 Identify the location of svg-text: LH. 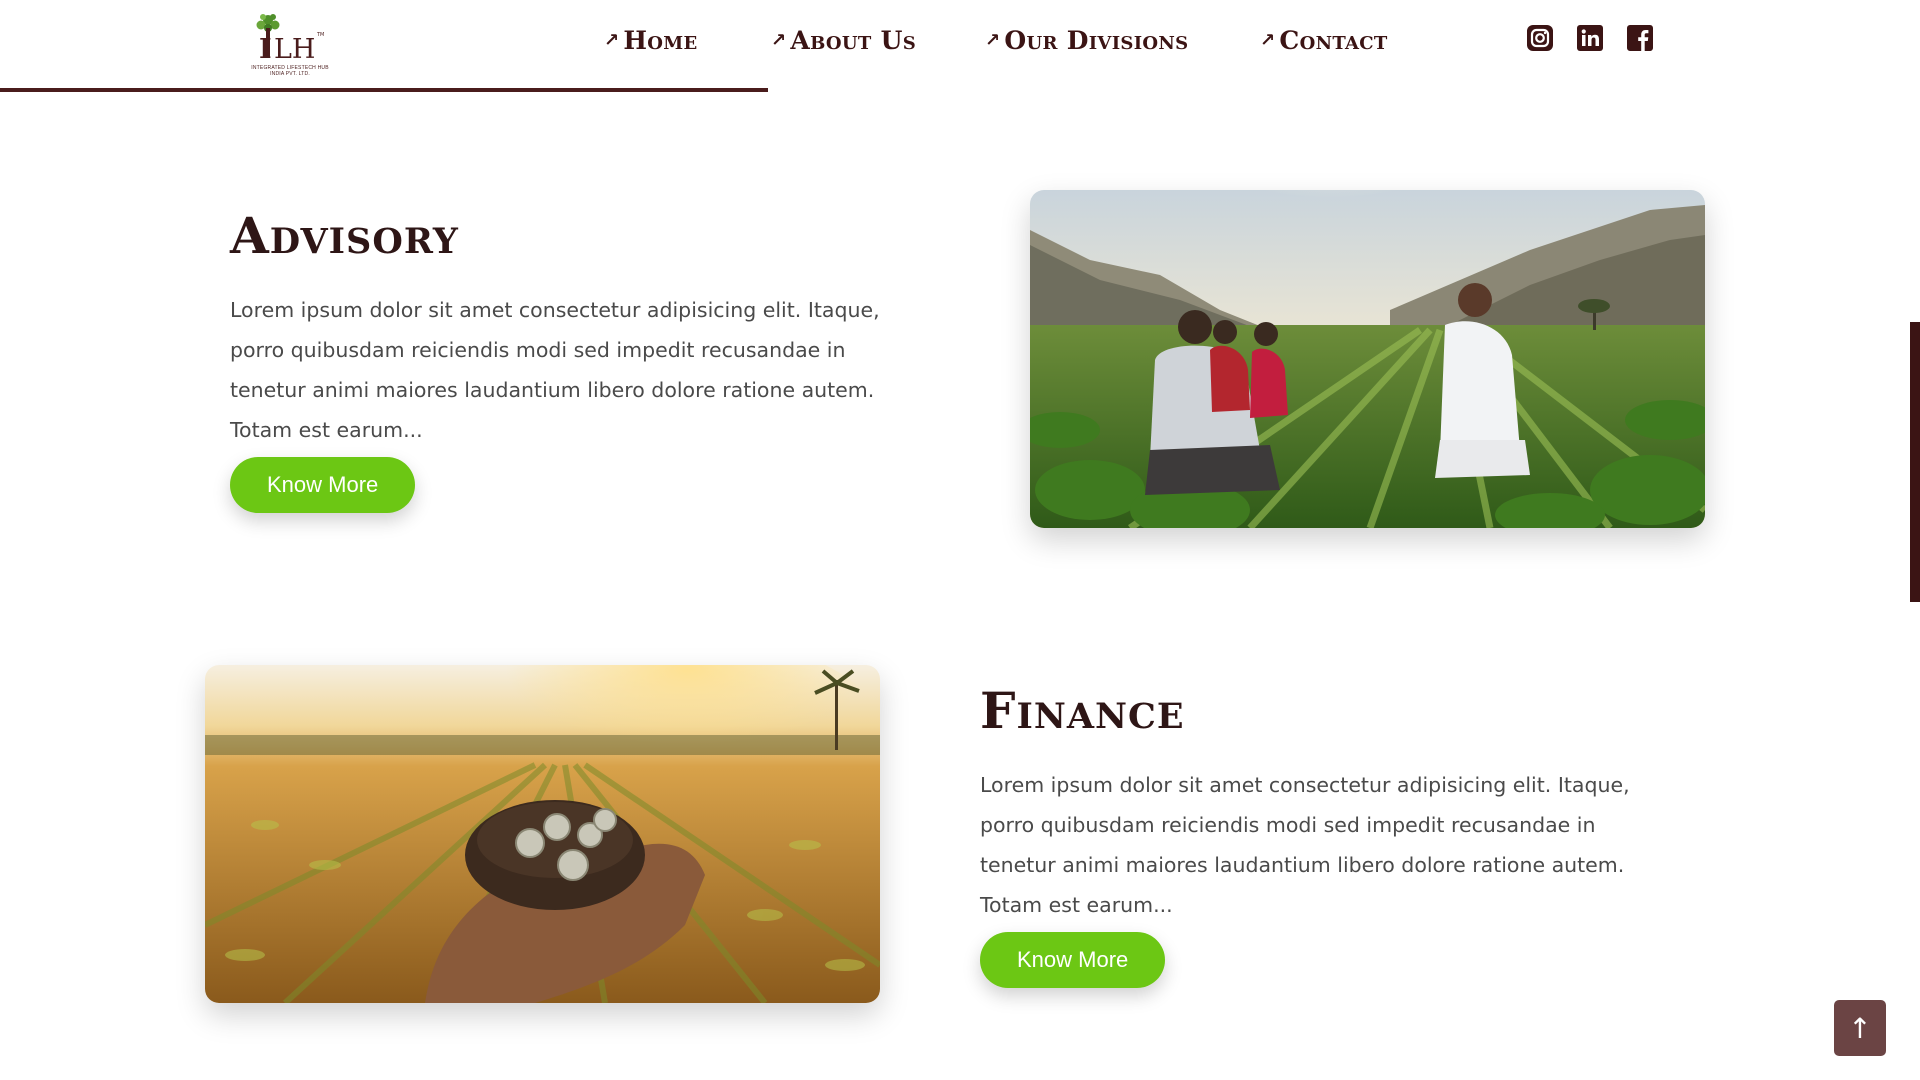
(294, 49).